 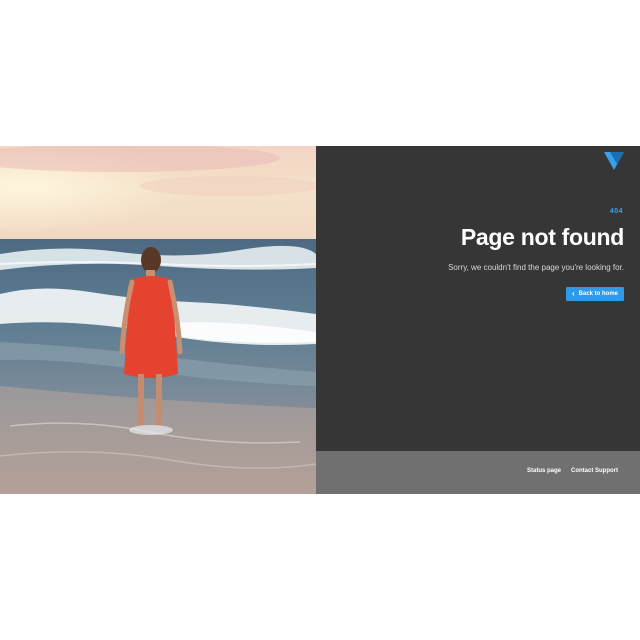 I want to click on error-code: 404, so click(x=616, y=211).